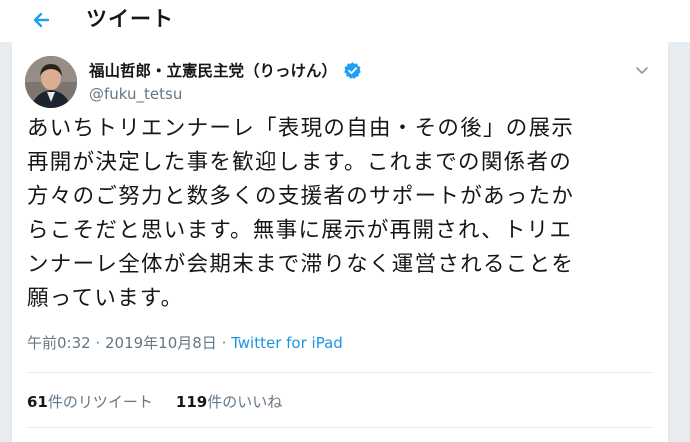  I want to click on retweets-stat: 61件のリツイート, so click(90, 402).